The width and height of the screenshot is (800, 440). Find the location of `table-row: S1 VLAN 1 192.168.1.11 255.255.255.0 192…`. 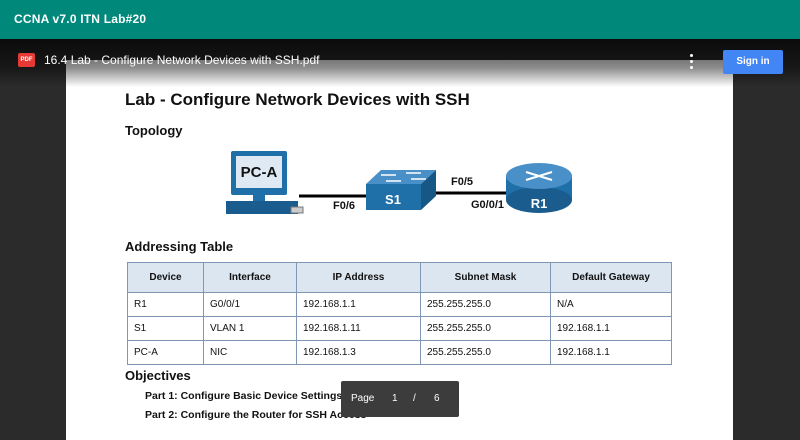

table-row: S1 VLAN 1 192.168.1.11 255.255.255.0 192… is located at coordinates (399, 328).